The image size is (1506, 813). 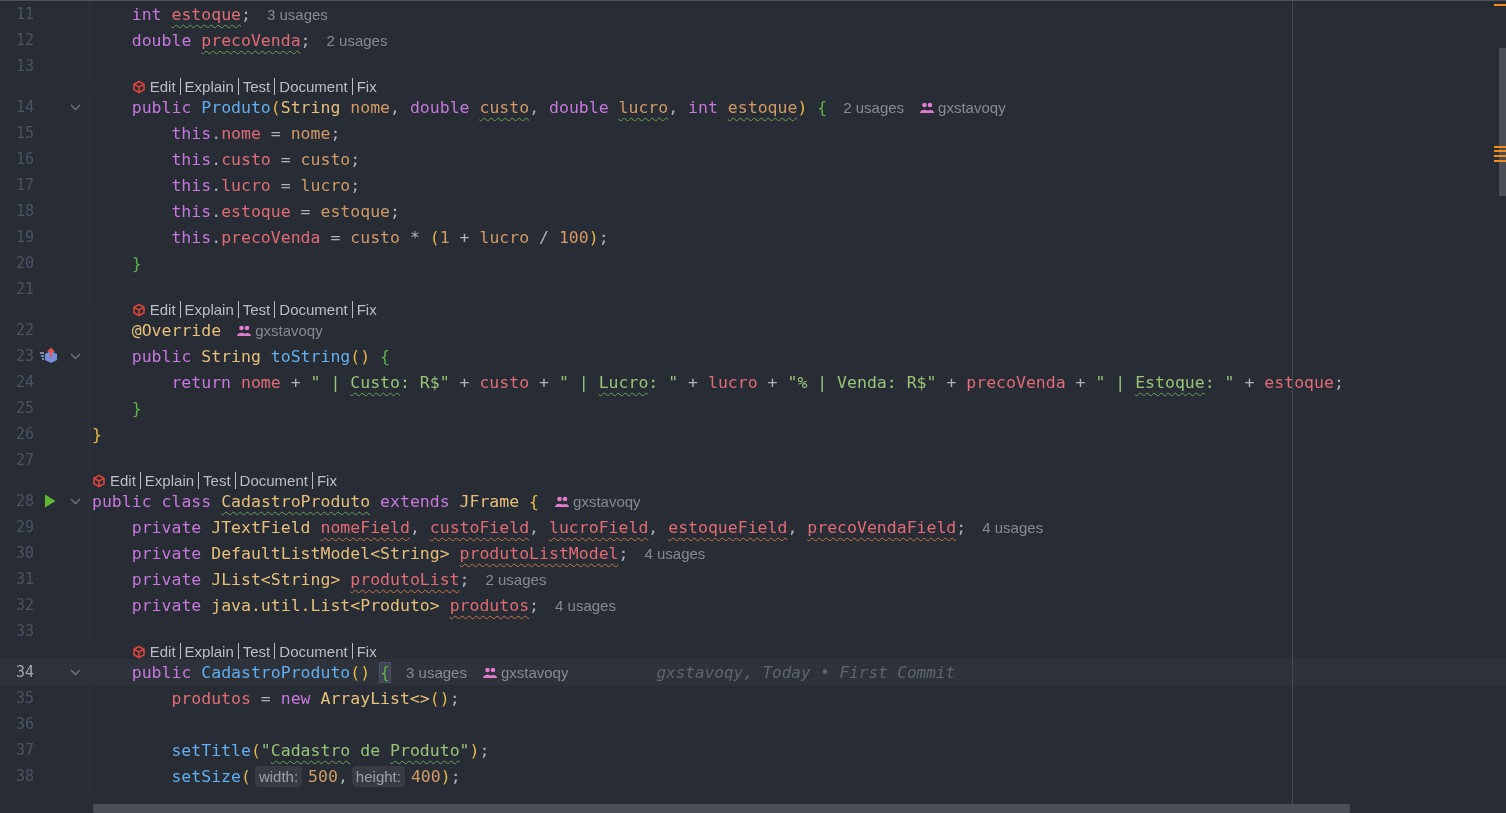 What do you see at coordinates (328, 776) in the screenshot?
I see `code-text: 500,` at bounding box center [328, 776].